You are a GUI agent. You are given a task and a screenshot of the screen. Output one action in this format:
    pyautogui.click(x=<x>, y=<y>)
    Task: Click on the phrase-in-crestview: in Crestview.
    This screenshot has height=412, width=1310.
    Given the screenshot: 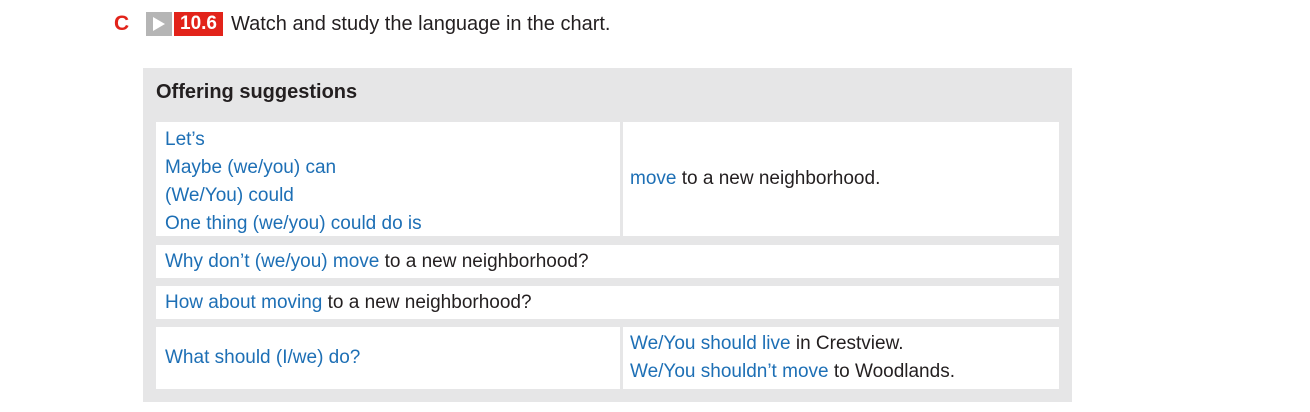 What is the action you would take?
    pyautogui.click(x=847, y=343)
    